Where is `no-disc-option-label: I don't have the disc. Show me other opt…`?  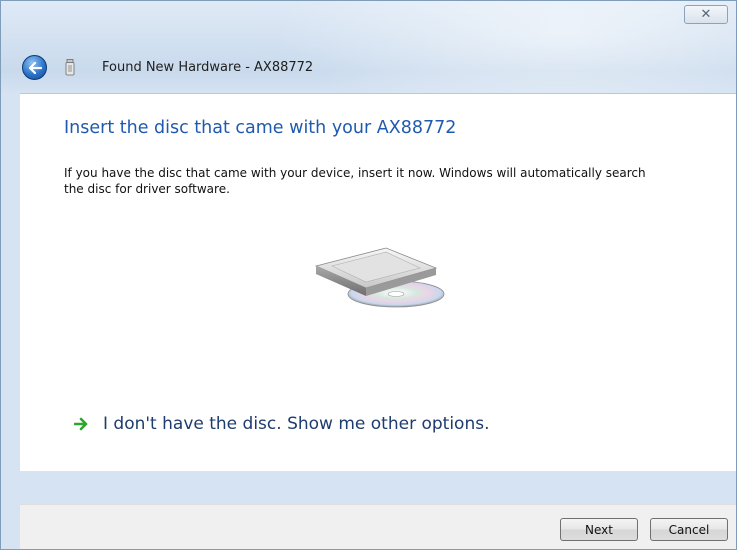
no-disc-option-label: I don't have the disc. Show me other opt… is located at coordinates (296, 424).